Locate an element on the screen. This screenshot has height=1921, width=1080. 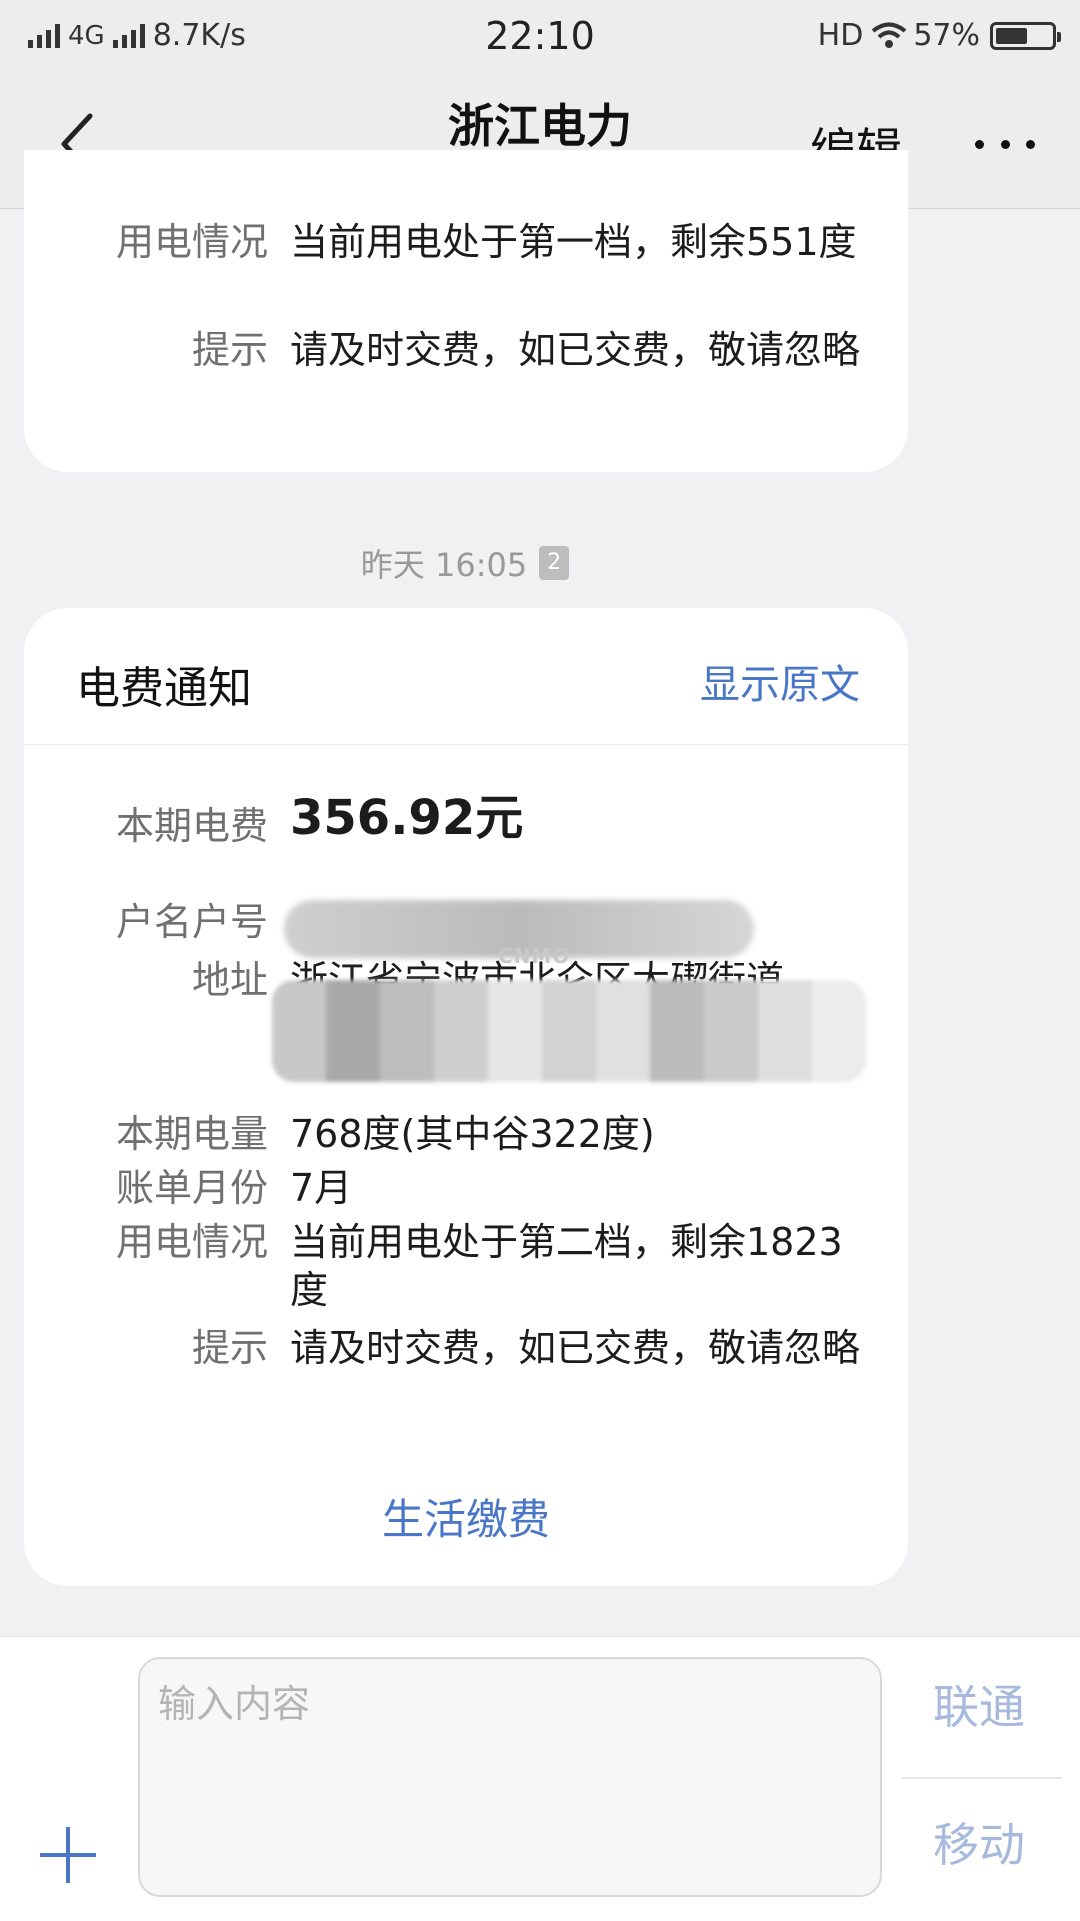
sim-card-icon: 2 is located at coordinates (554, 563).